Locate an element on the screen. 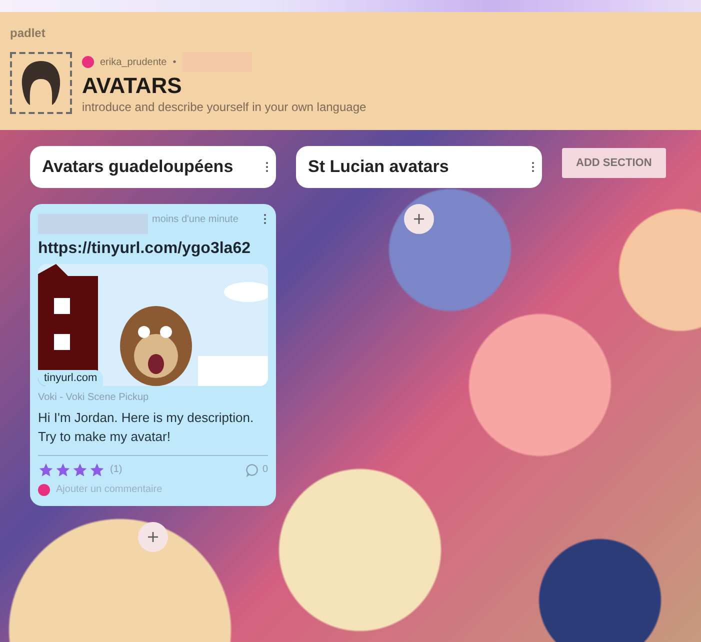  section-title: Avatars guadeloupéens is located at coordinates (138, 167).